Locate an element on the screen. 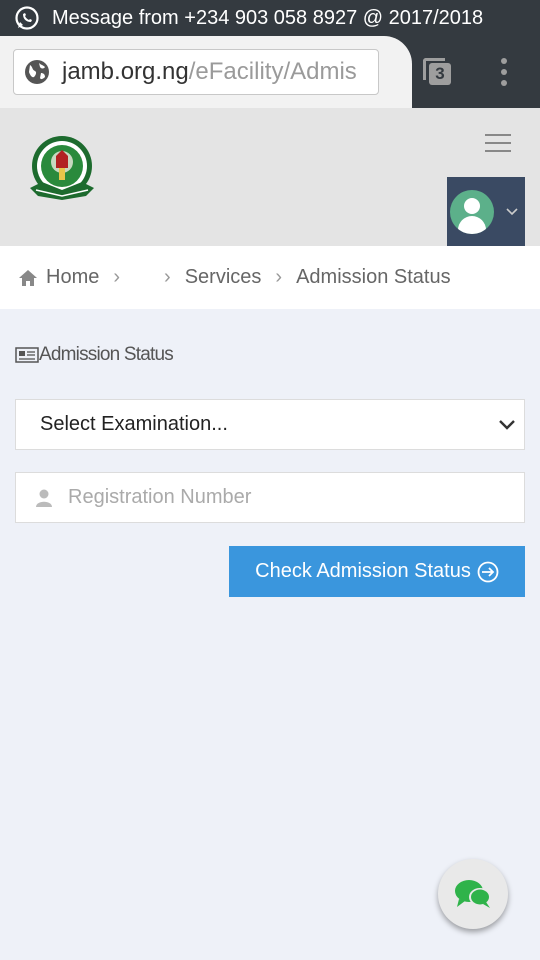  registration-number-field is located at coordinates (270, 497).